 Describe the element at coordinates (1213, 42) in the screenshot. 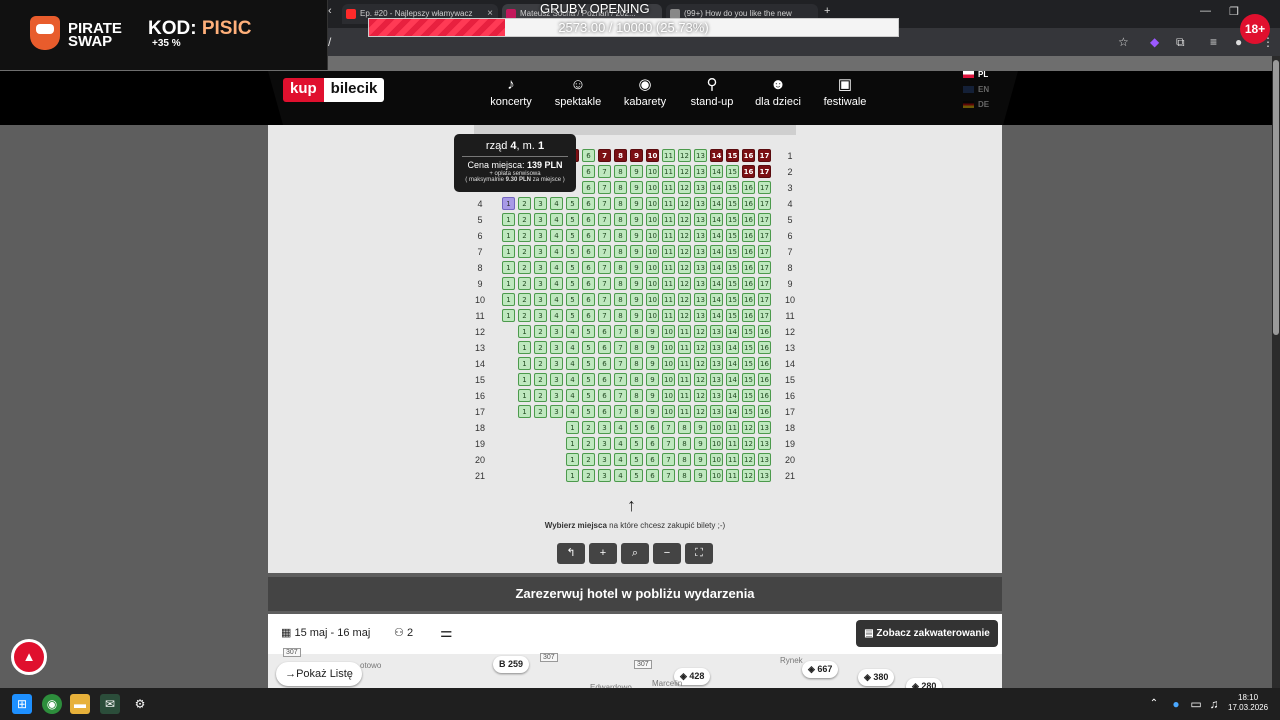

I see `reading-list-icon: ≡` at that location.